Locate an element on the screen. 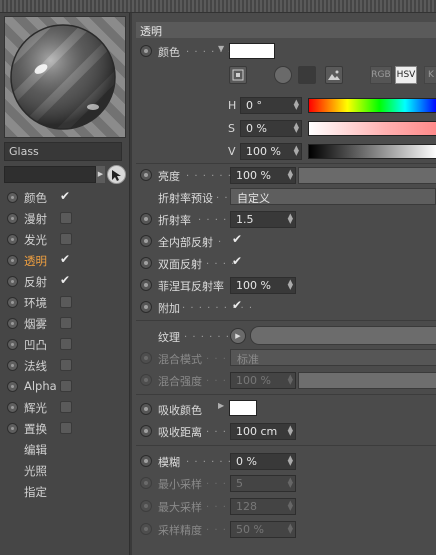  absorption-distance-input: 100 cm ▲ ▼ is located at coordinates (263, 431).